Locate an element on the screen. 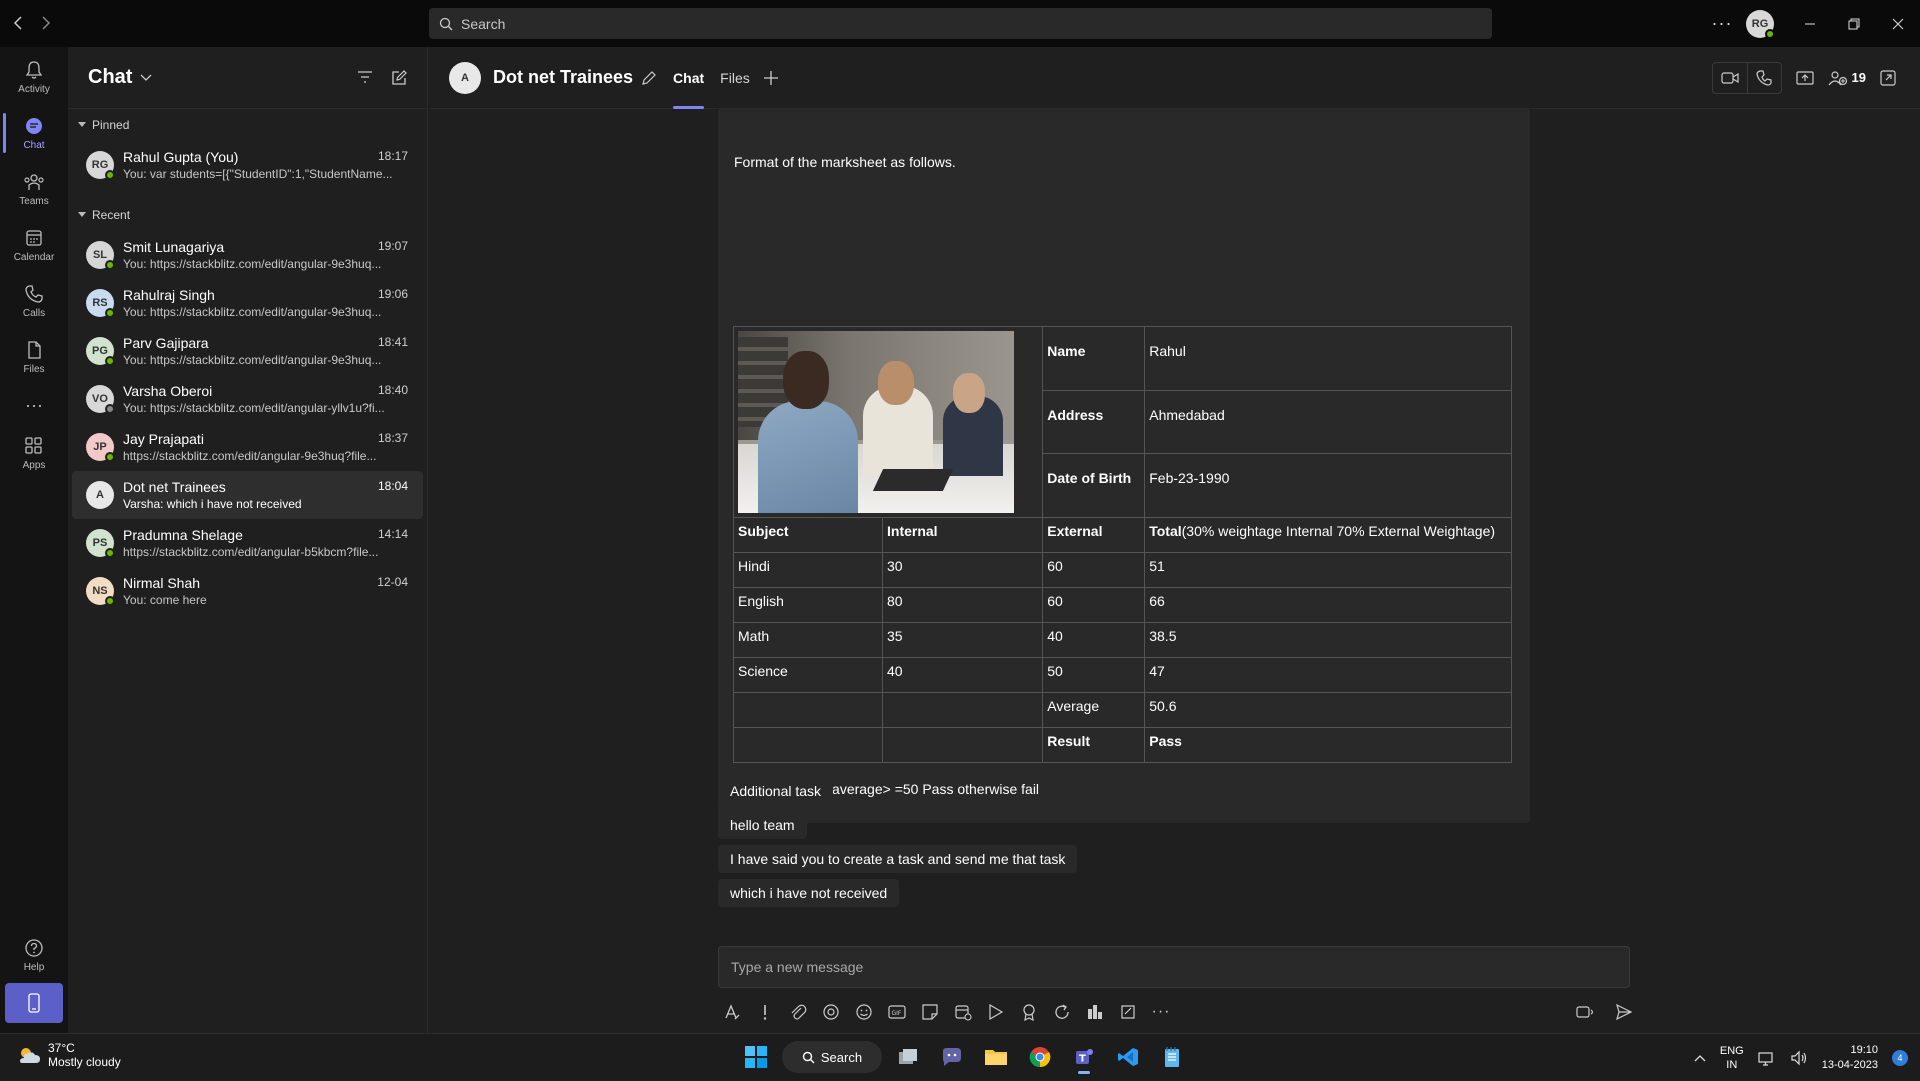 The image size is (1920, 1081). minimize-icon is located at coordinates (1810, 23).